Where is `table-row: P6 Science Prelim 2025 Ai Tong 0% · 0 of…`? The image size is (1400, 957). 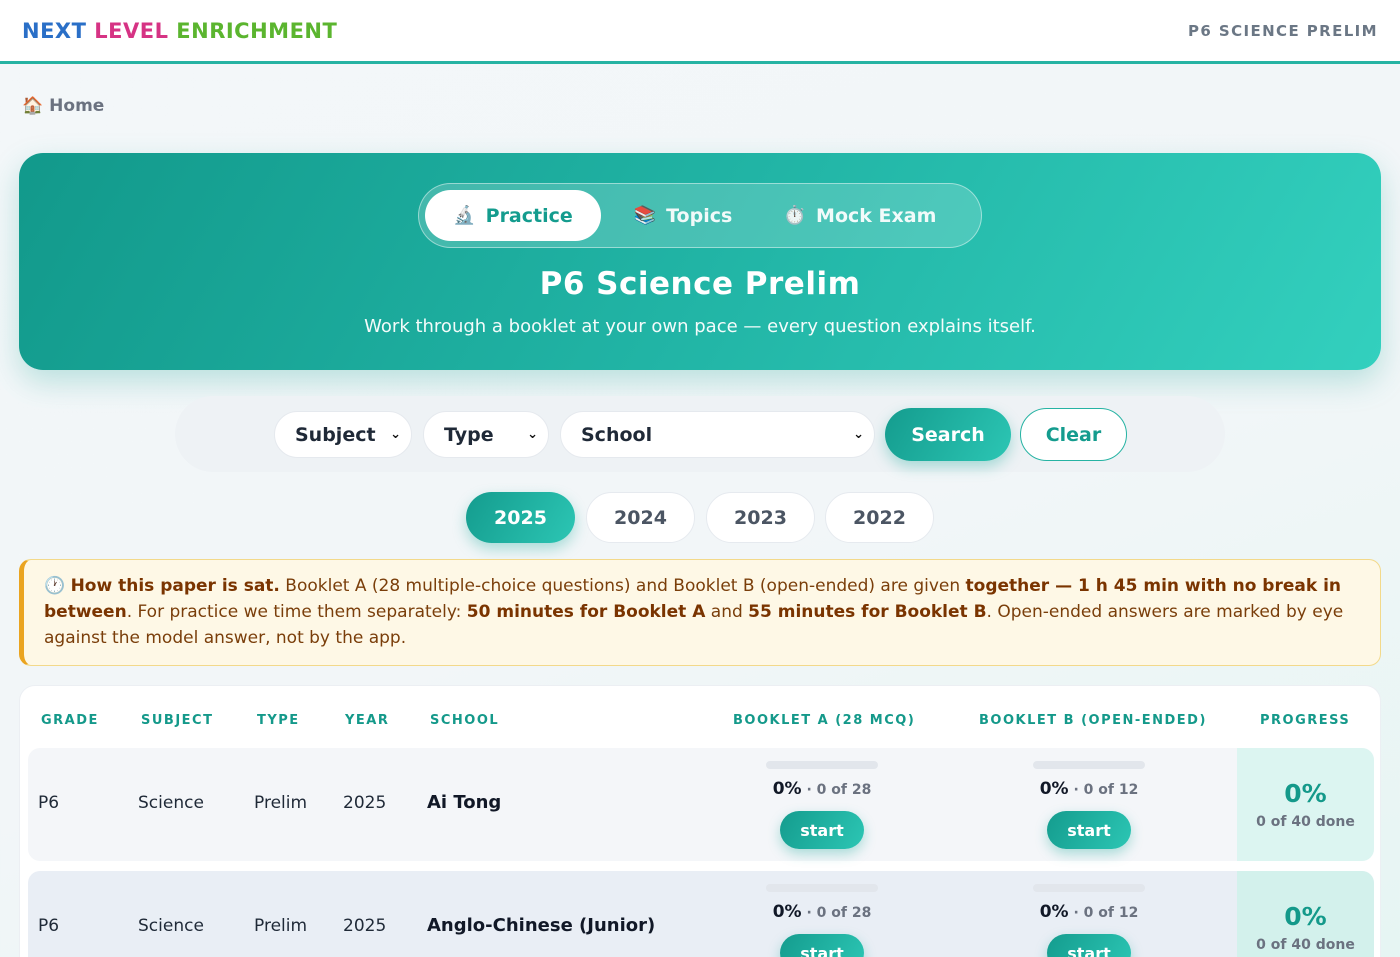
table-row: P6 Science Prelim 2025 Ai Tong 0% · 0 of… is located at coordinates (701, 804).